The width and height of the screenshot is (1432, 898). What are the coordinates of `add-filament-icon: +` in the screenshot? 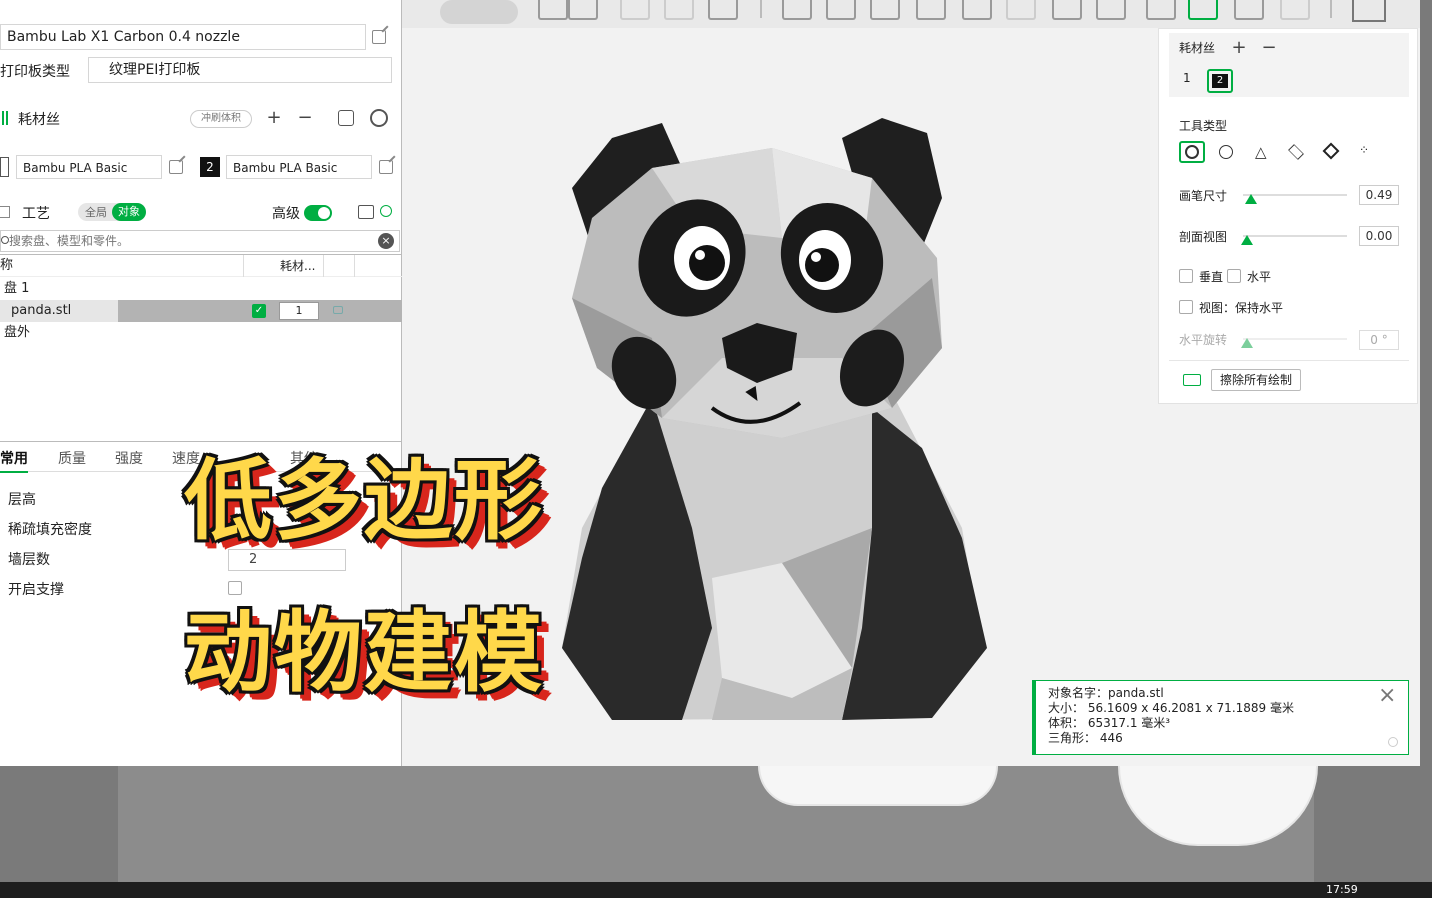 It's located at (274, 118).